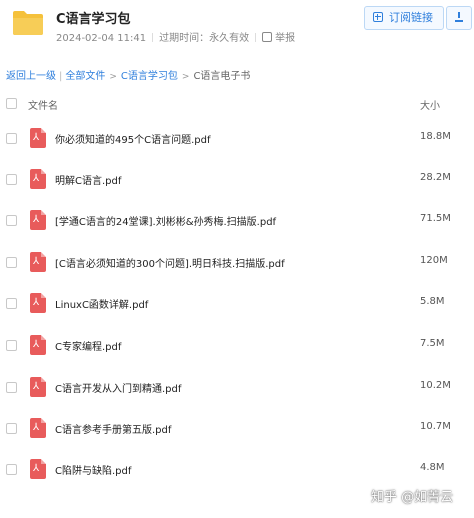 The height and width of the screenshot is (518, 474). Describe the element at coordinates (118, 387) in the screenshot. I see `file-name: C语言开发从入门到精通.pdf` at that location.